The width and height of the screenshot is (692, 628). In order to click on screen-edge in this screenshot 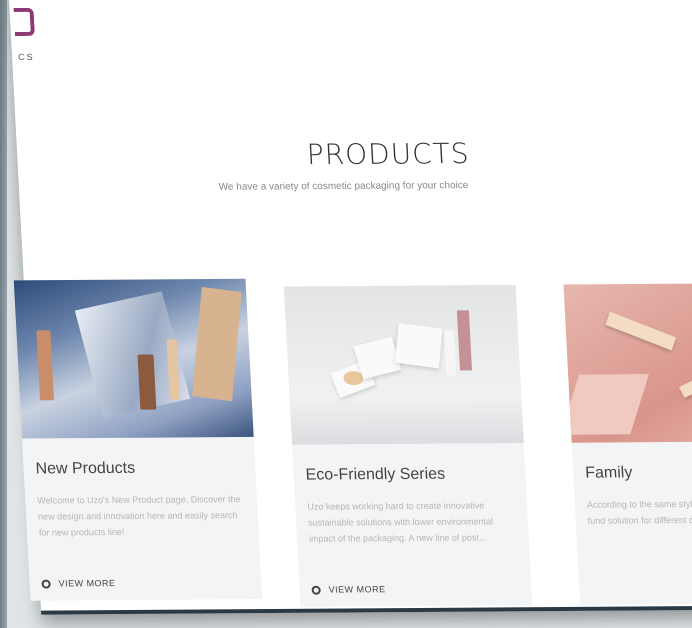, I will do `click(3, 314)`.